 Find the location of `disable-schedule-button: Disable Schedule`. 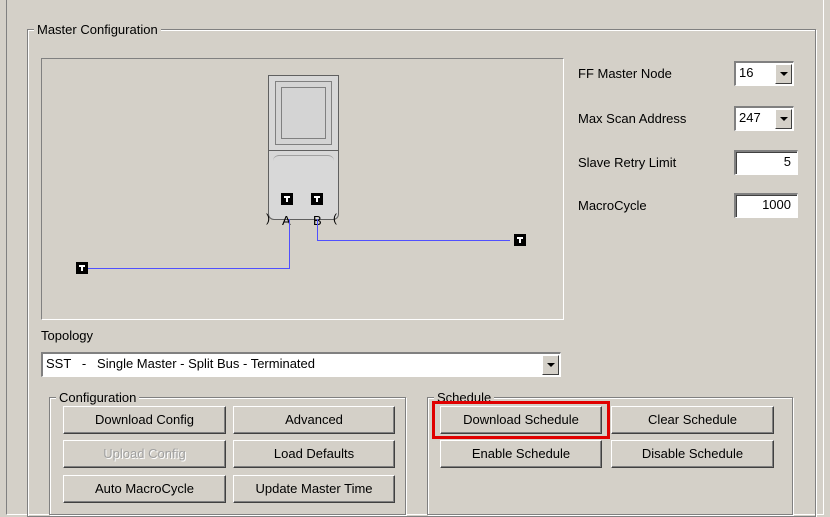

disable-schedule-button: Disable Schedule is located at coordinates (692, 454).